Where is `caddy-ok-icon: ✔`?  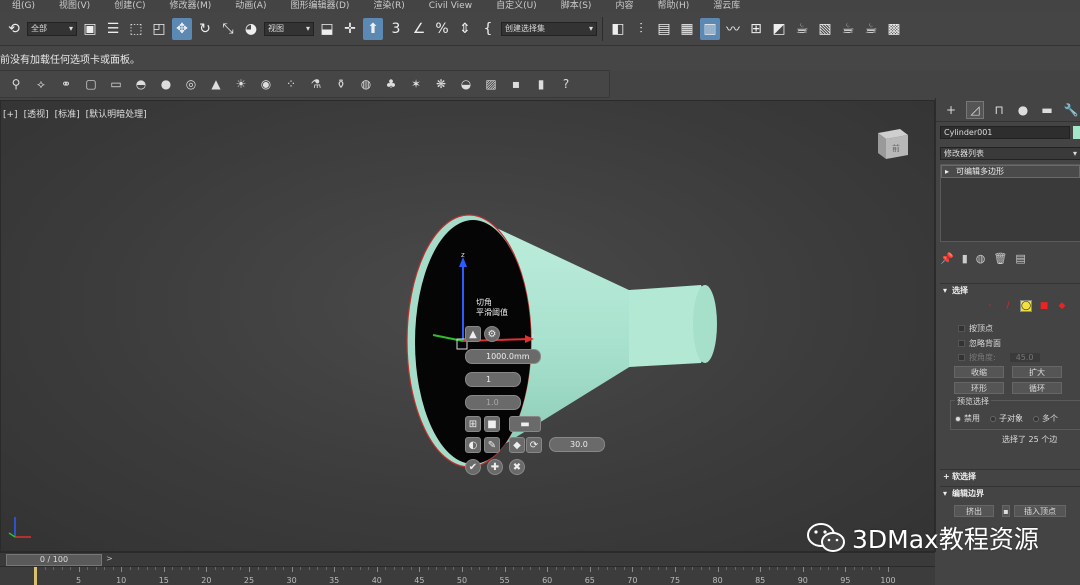
caddy-ok-icon: ✔ is located at coordinates (473, 467).